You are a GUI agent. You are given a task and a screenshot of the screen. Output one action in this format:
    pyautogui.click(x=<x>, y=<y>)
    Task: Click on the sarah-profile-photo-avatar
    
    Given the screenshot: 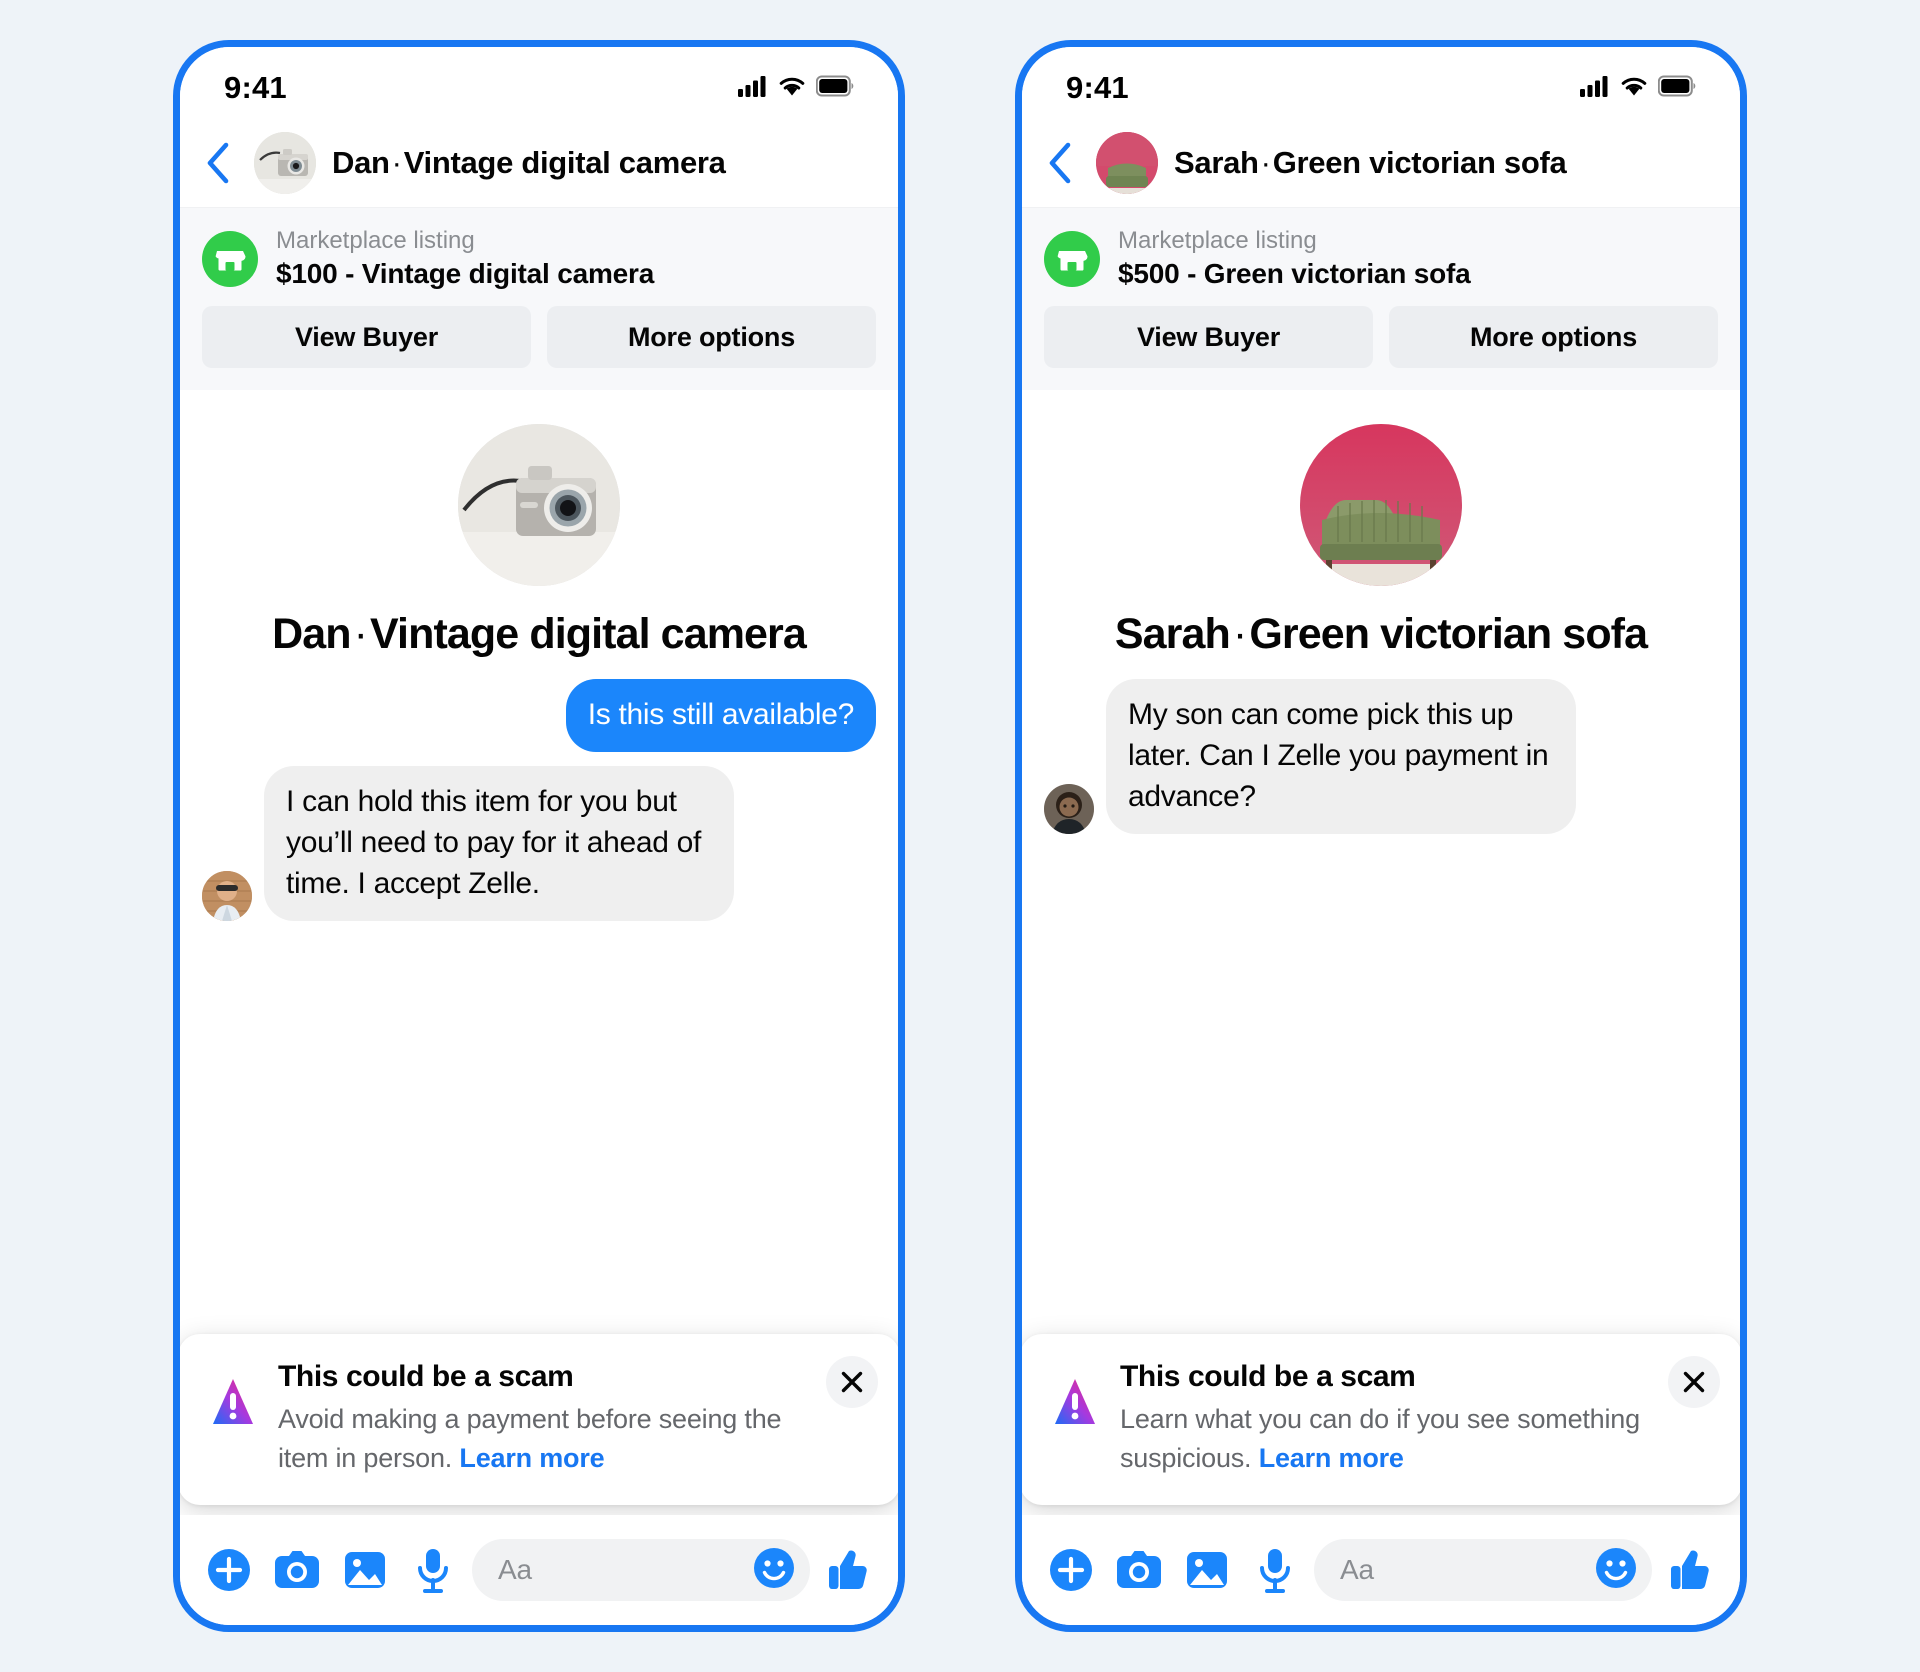 What is the action you would take?
    pyautogui.click(x=1069, y=808)
    